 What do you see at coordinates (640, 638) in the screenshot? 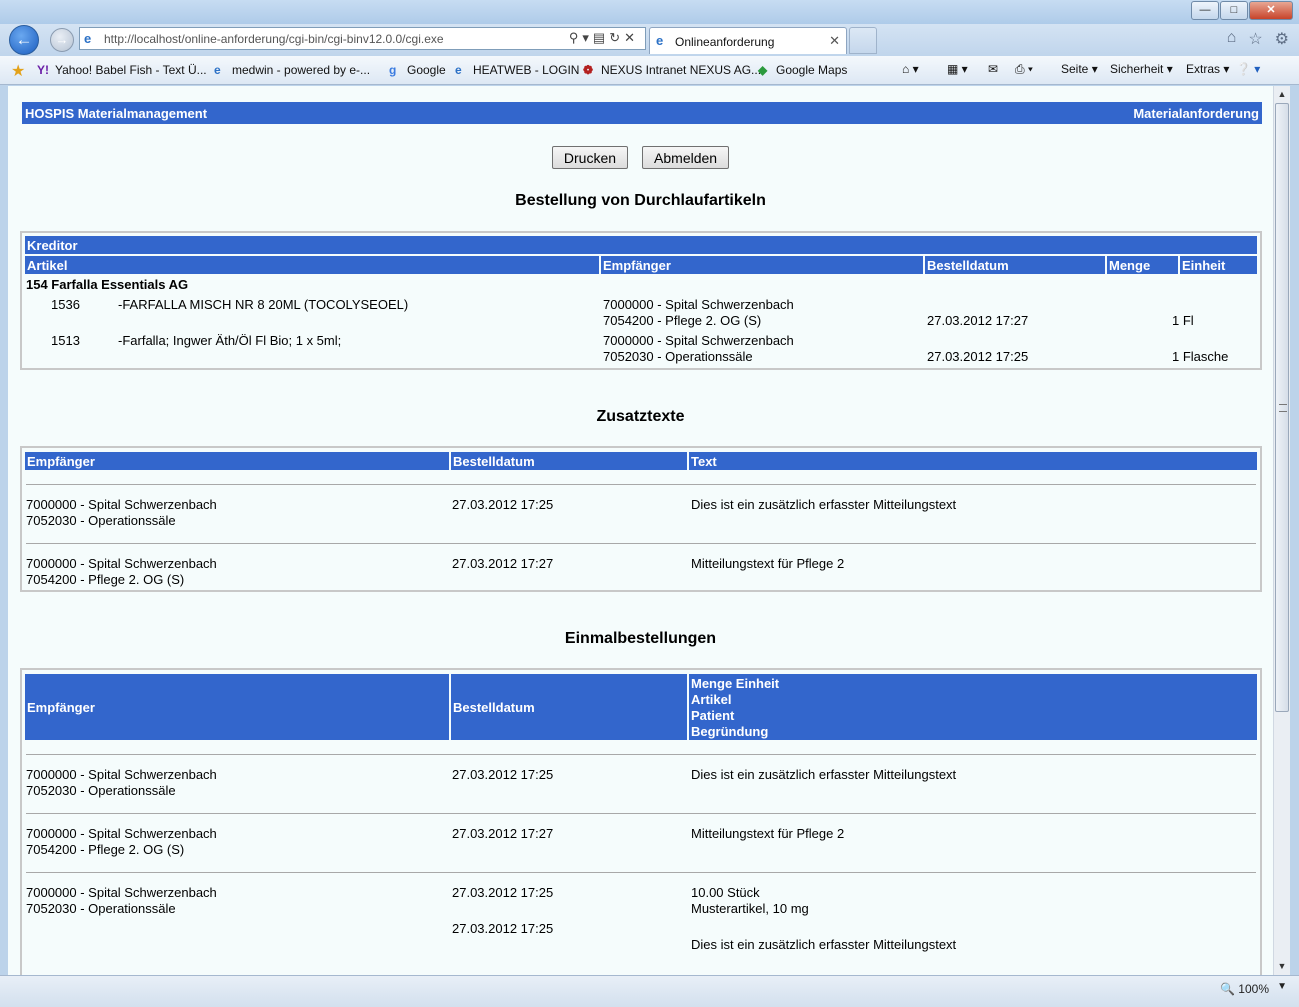
I see `einmal-title: Einmalbestellungen` at bounding box center [640, 638].